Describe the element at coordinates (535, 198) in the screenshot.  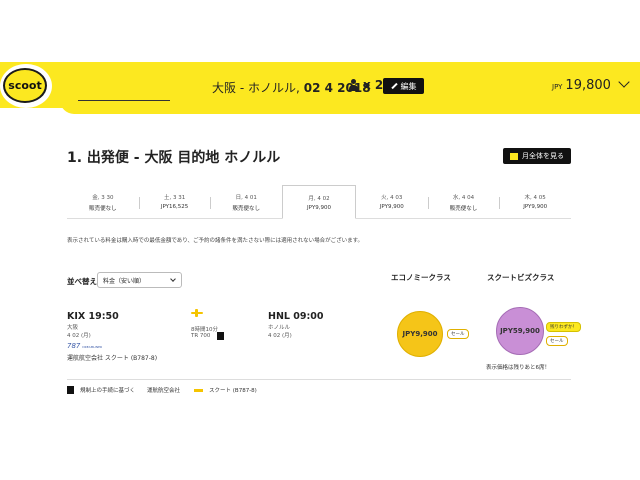
I see `date-tab-date: 木, 4 05` at that location.